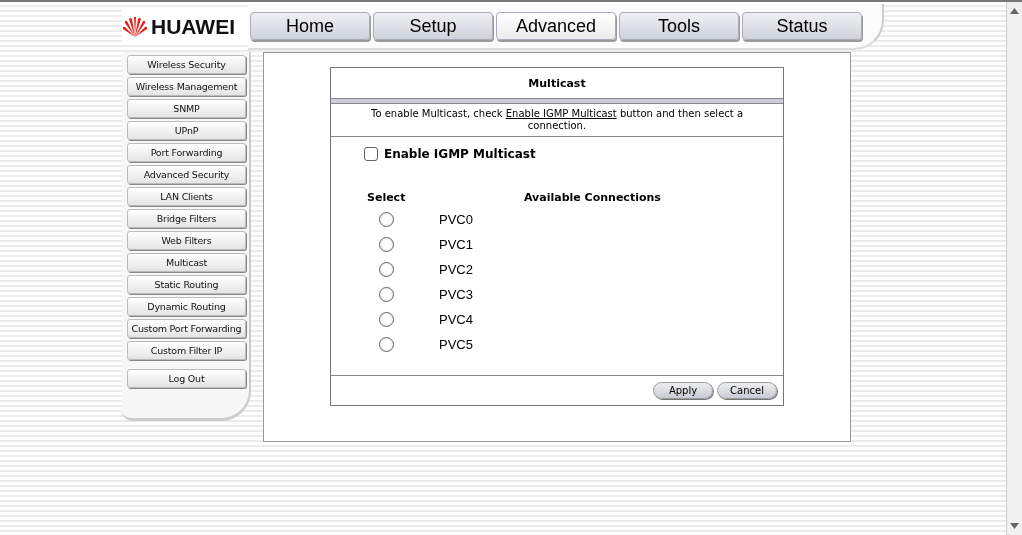 This screenshot has height=535, width=1022. What do you see at coordinates (186, 378) in the screenshot?
I see `logout-button: Log Out` at bounding box center [186, 378].